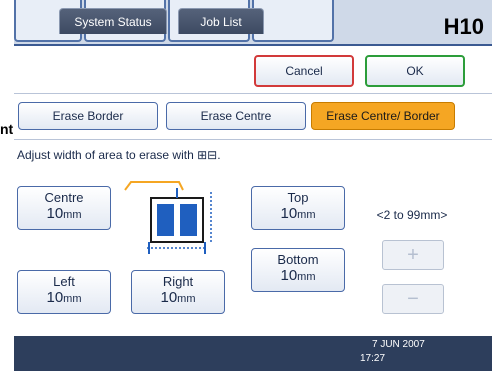  I want to click on right-button: Right 10mm, so click(178, 292).